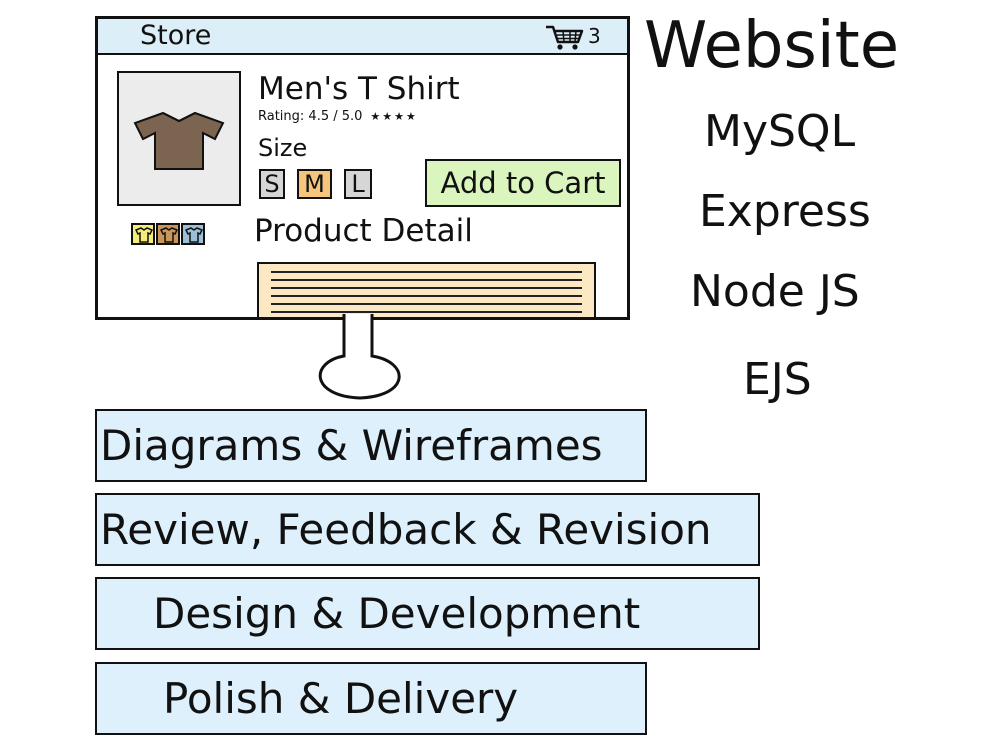 The width and height of the screenshot is (1000, 750). I want to click on product-image, so click(179, 138).